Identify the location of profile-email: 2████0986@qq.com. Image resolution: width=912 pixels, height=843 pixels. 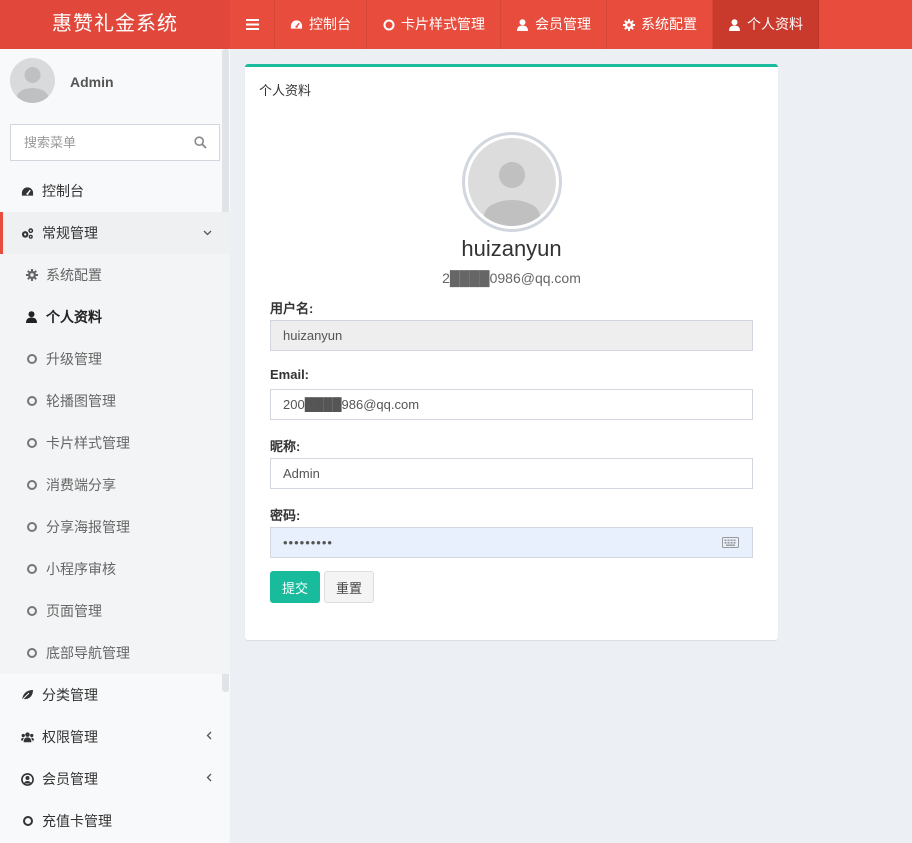
(511, 278).